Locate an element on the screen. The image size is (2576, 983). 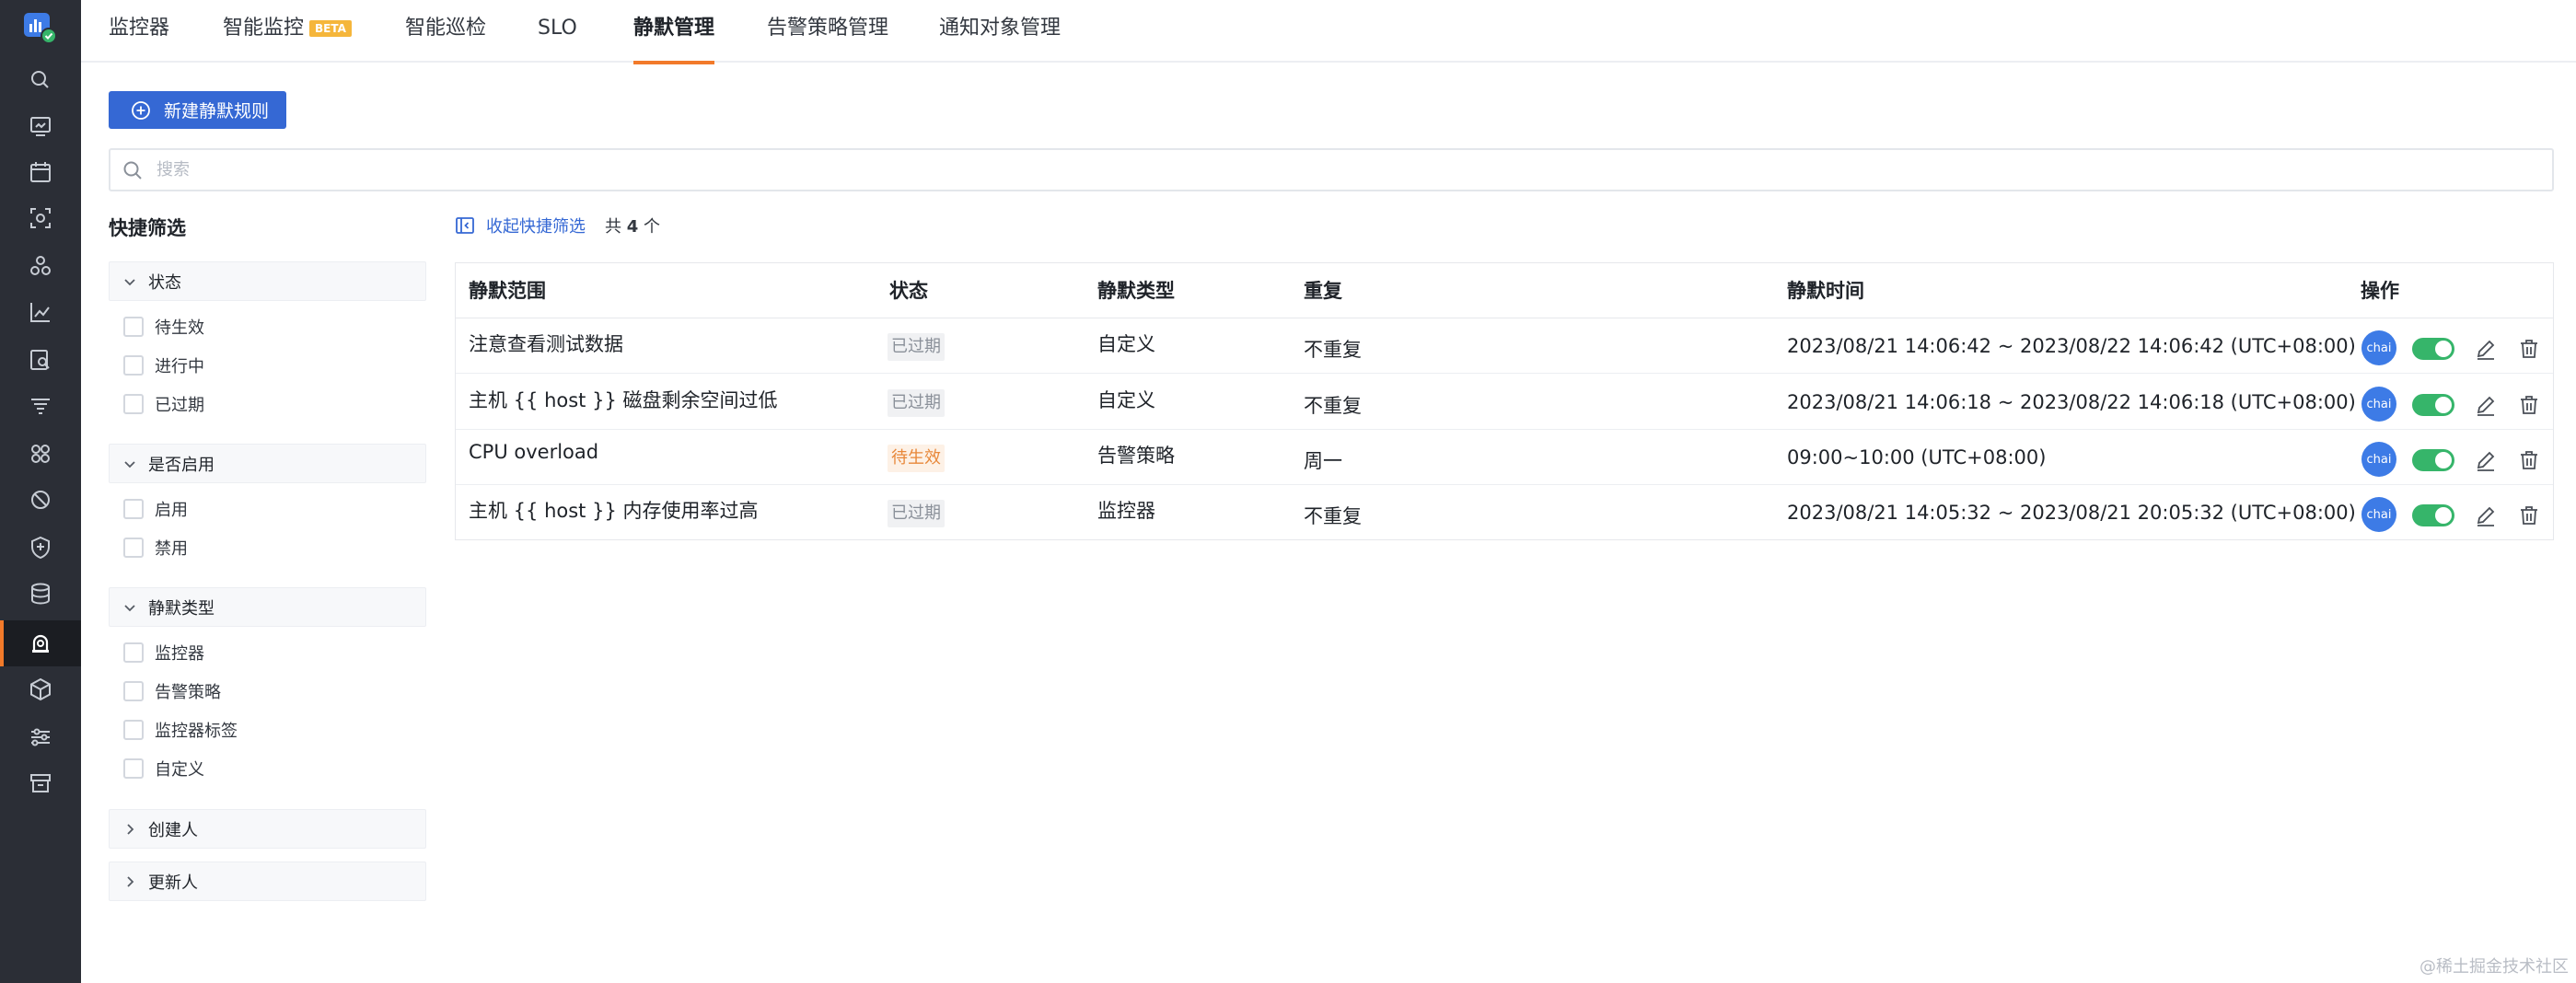
chevron-right-icon is located at coordinates (130, 881).